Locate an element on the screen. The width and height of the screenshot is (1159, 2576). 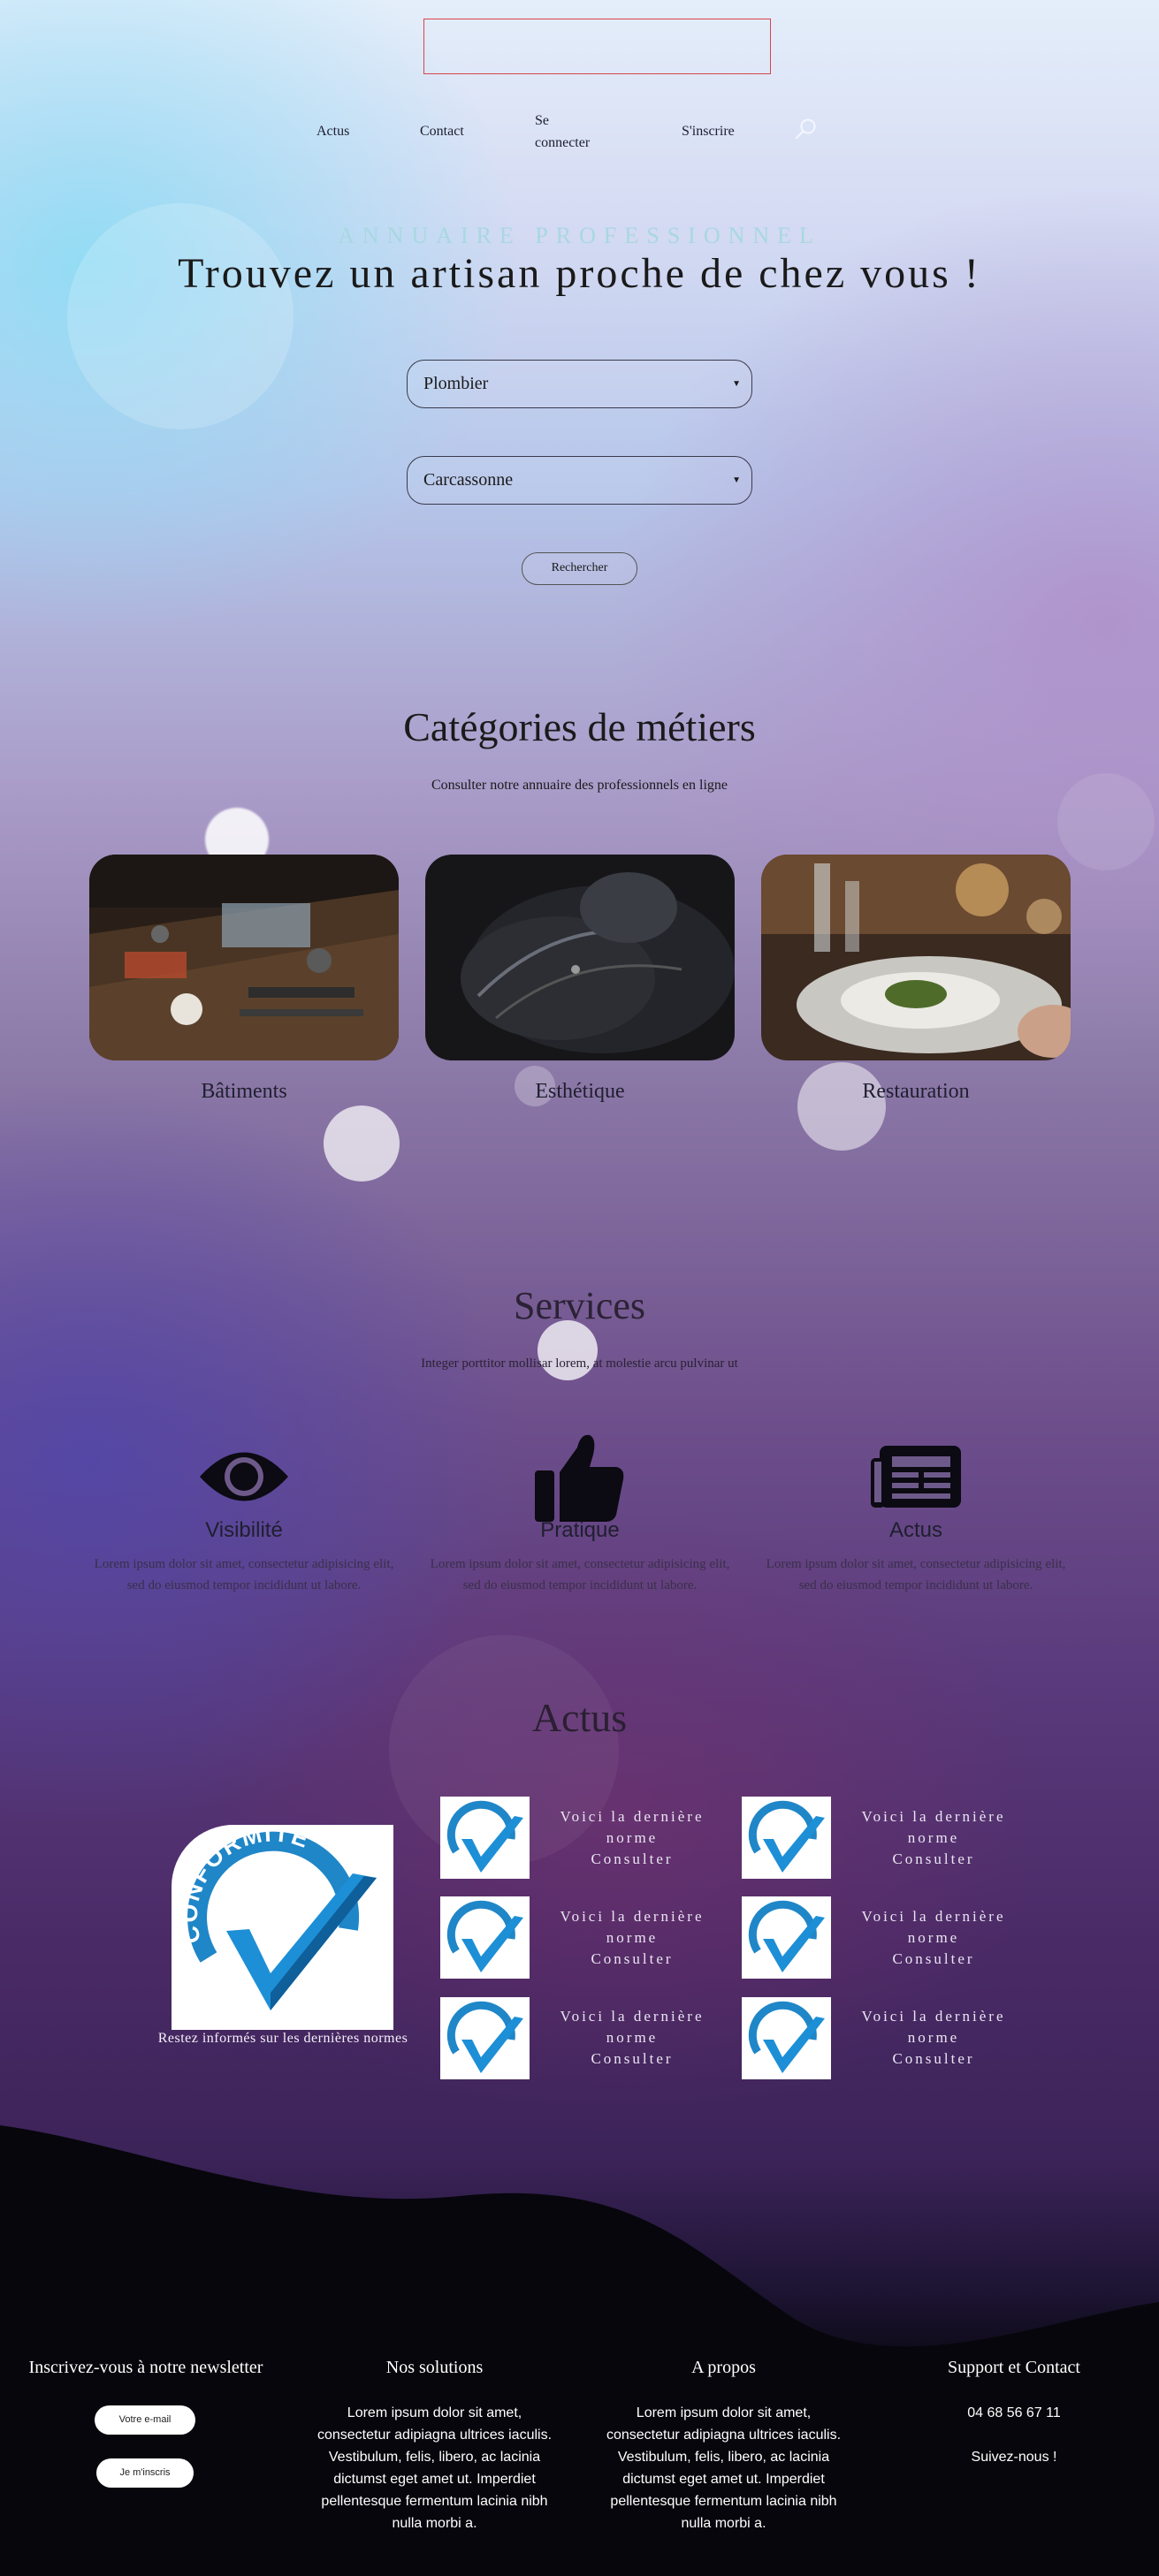
category-label: Restauration is located at coordinates (916, 1091).